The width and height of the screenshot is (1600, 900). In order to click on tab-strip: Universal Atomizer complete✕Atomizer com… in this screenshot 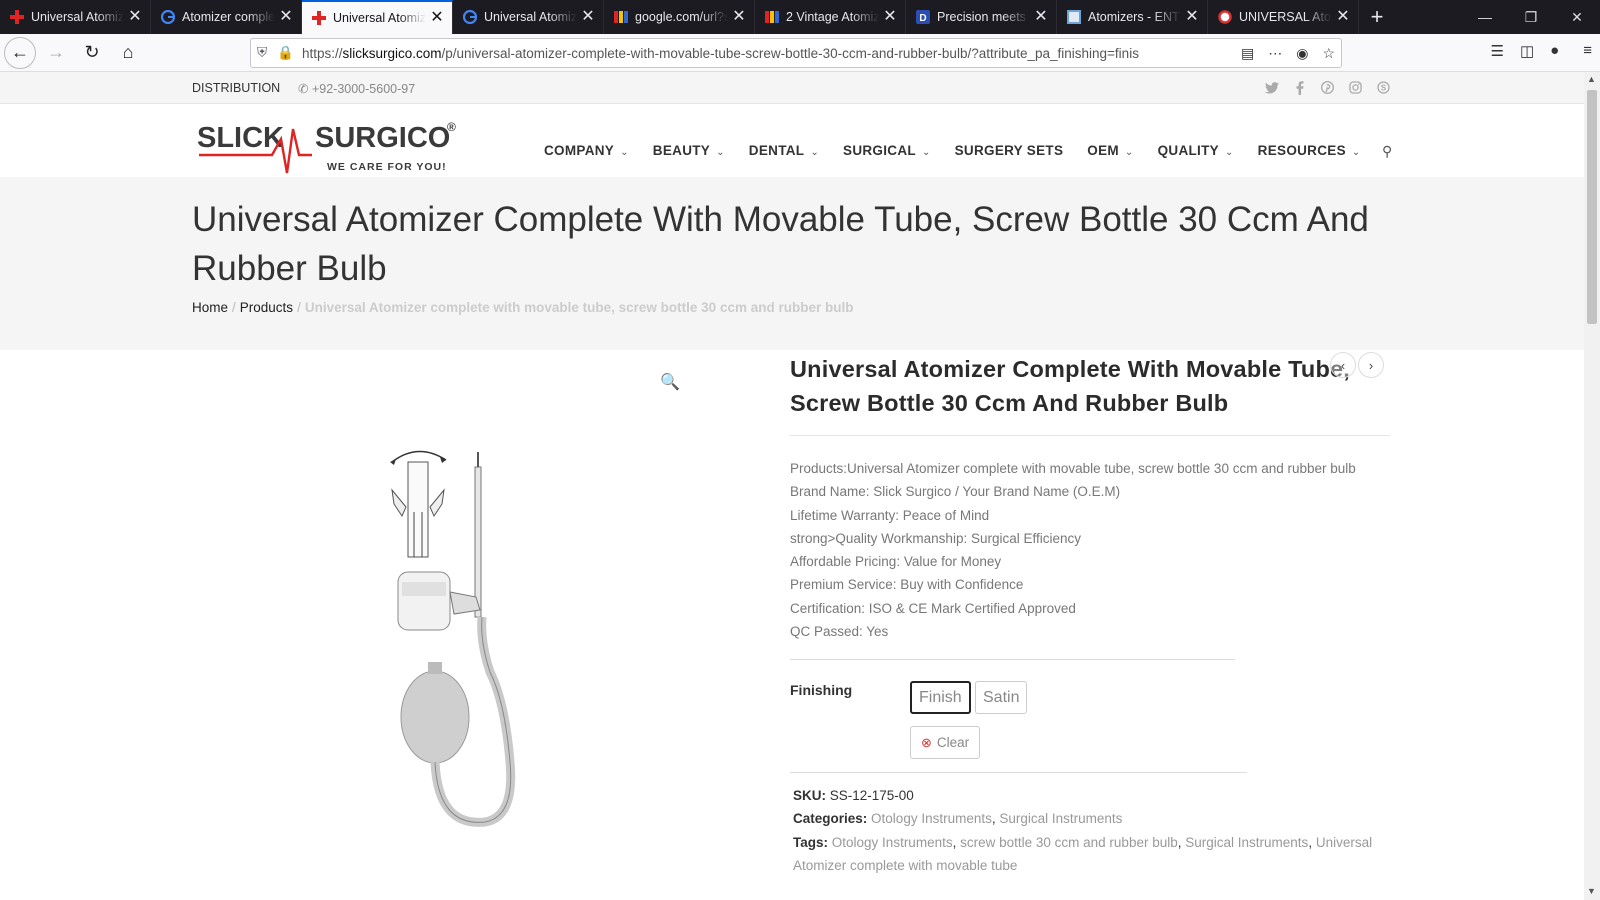, I will do `click(800, 17)`.